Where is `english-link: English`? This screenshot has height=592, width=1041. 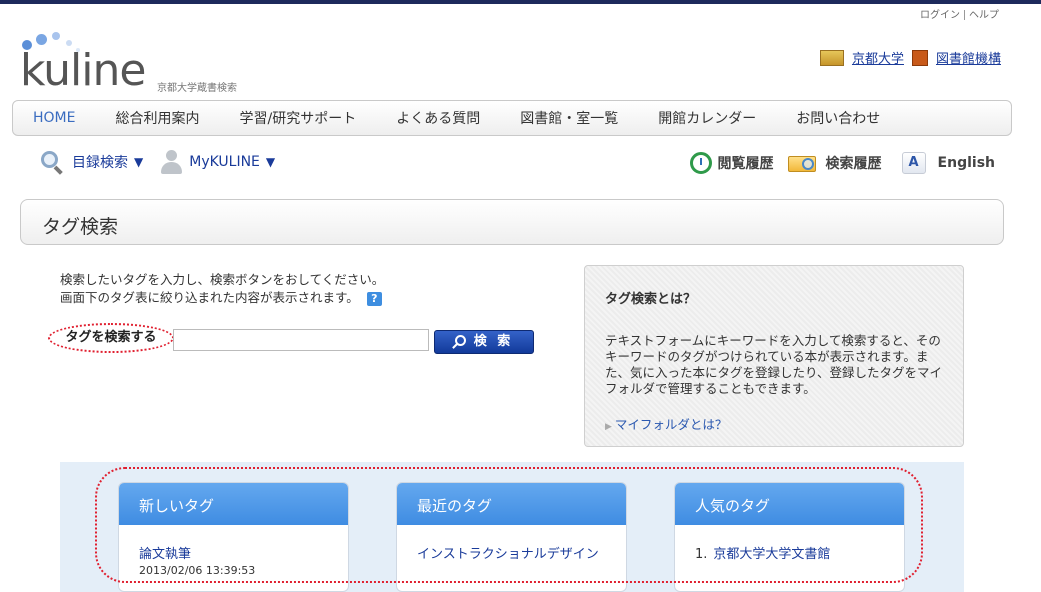 english-link: English is located at coordinates (966, 163).